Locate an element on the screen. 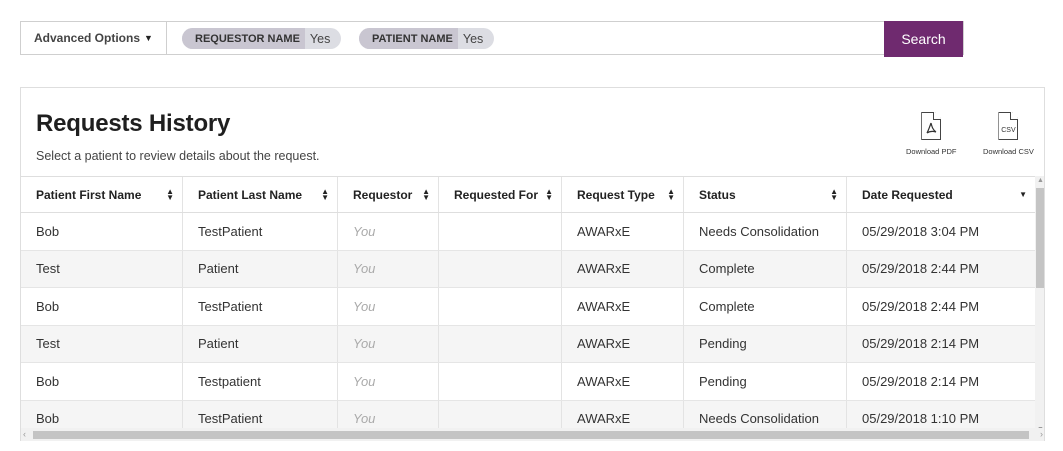 This screenshot has height=451, width=1063. column-header: Requested For ▲ ▼ is located at coordinates (500, 194).